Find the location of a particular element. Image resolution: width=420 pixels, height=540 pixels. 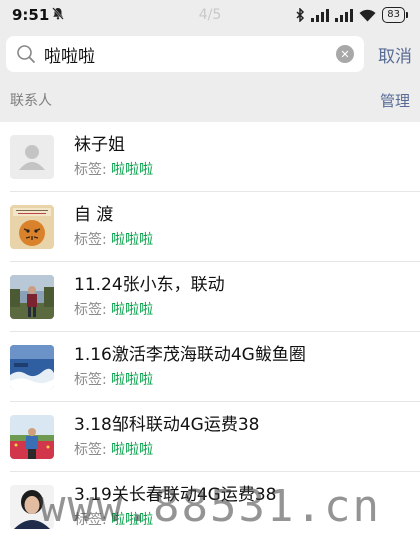

bell-muted-icon is located at coordinates (58, 15).